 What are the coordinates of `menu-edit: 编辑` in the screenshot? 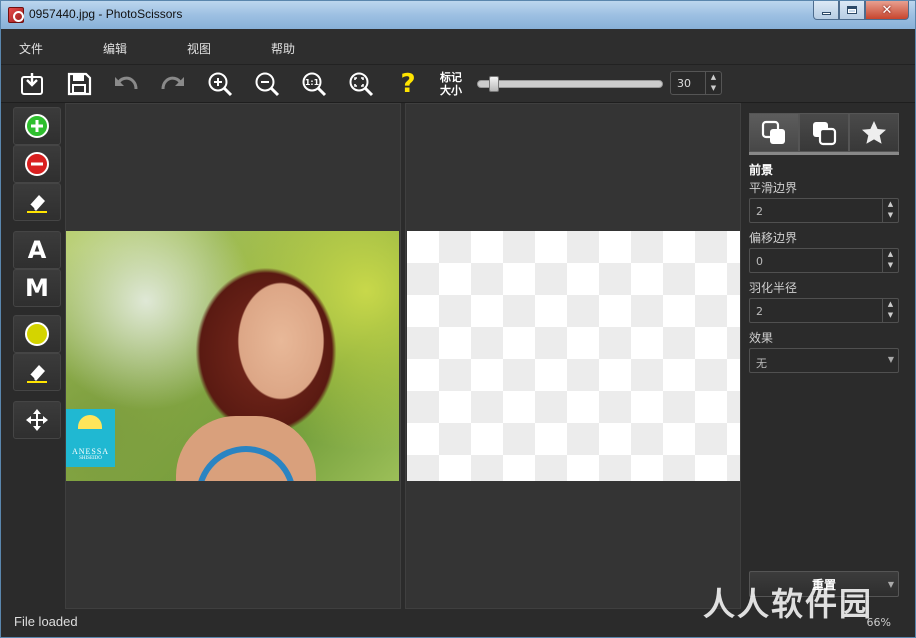 It's located at (115, 48).